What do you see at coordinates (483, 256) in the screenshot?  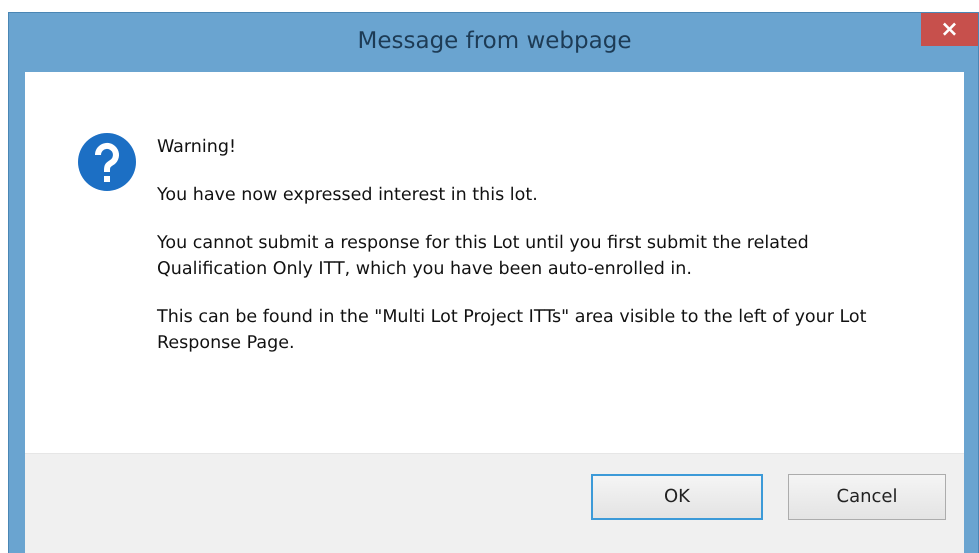 I see `message-text: You cannot submit a response for this Lot until you first submit the related Qualification Only ITT, which you have been auto-enrolled in.` at bounding box center [483, 256].